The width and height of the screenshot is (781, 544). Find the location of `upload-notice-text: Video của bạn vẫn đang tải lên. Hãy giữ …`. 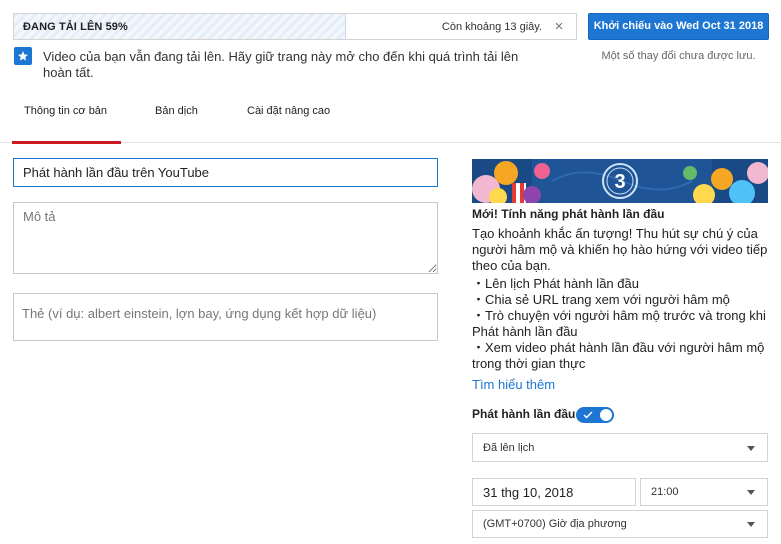

upload-notice-text: Video của bạn vẫn đang tải lên. Hãy giữ … is located at coordinates (281, 64).